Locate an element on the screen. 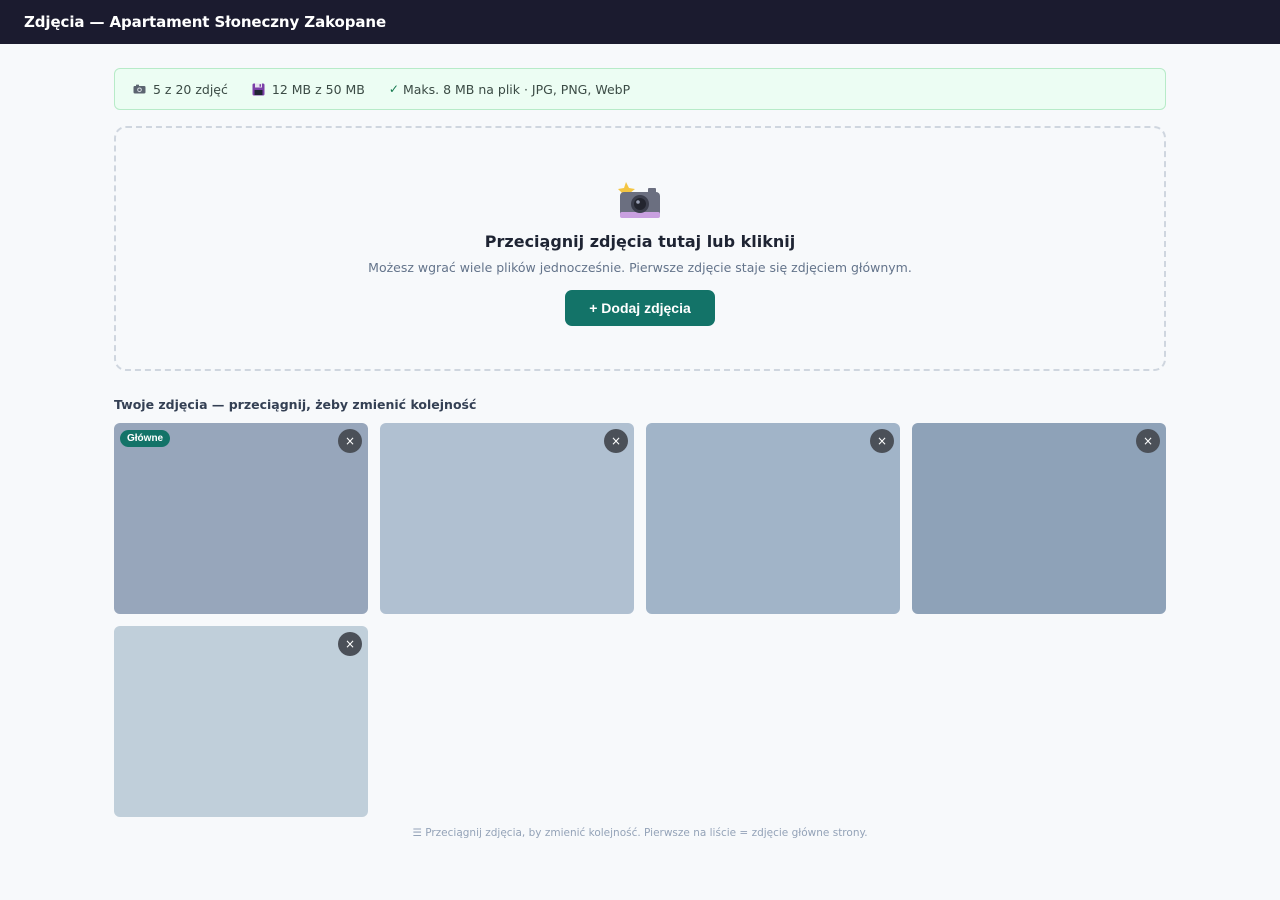 The width and height of the screenshot is (1280, 900). storage-info: 12 MB z 50 MB is located at coordinates (308, 89).